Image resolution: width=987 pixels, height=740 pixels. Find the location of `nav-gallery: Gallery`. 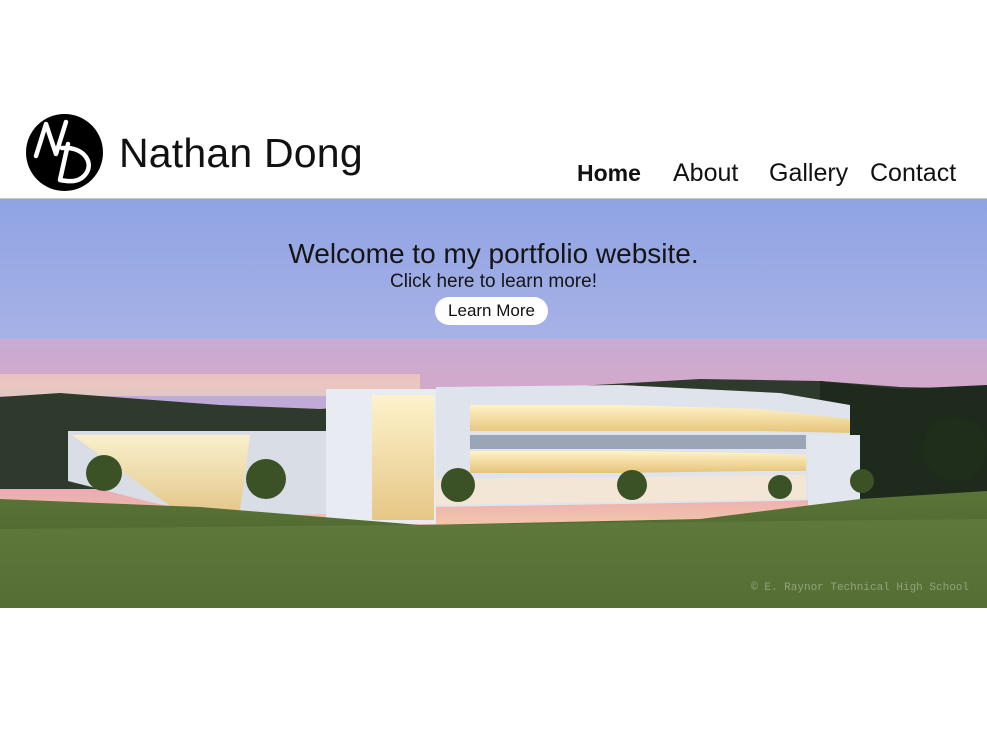

nav-gallery: Gallery is located at coordinates (808, 173).